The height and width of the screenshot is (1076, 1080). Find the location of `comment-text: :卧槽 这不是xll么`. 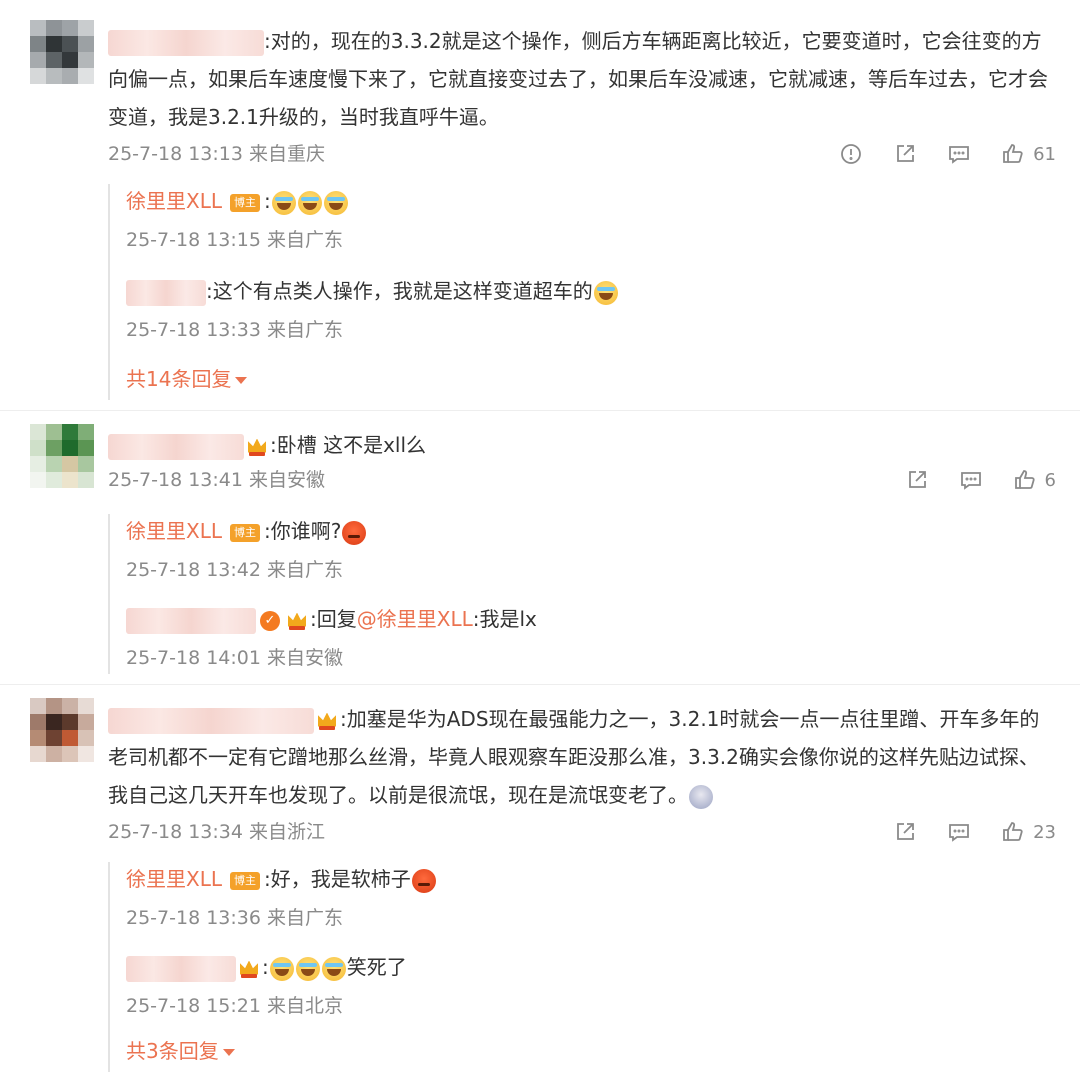

comment-text: :卧槽 这不是xll么 is located at coordinates (578, 445).